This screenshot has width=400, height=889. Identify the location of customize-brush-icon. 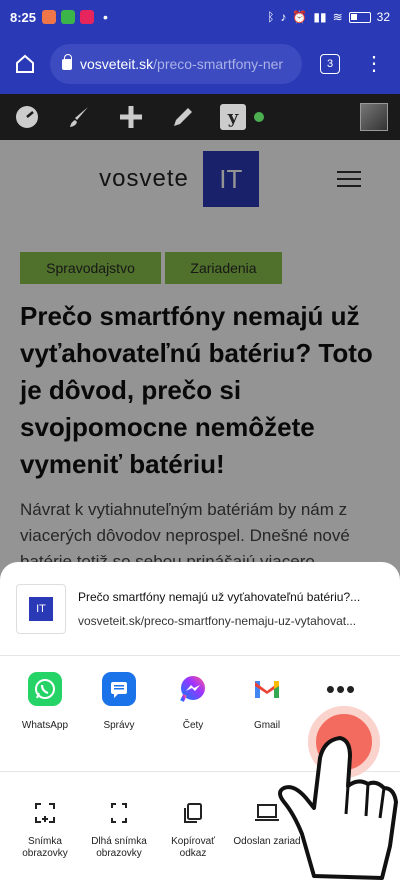
(79, 117).